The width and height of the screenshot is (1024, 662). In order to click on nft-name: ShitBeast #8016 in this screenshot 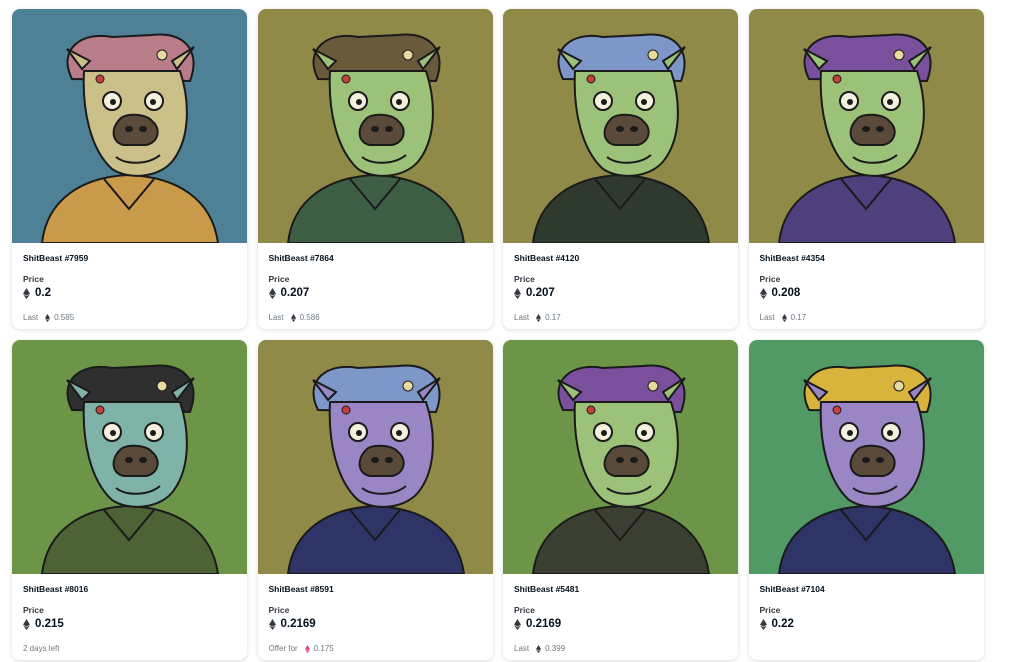, I will do `click(130, 590)`.